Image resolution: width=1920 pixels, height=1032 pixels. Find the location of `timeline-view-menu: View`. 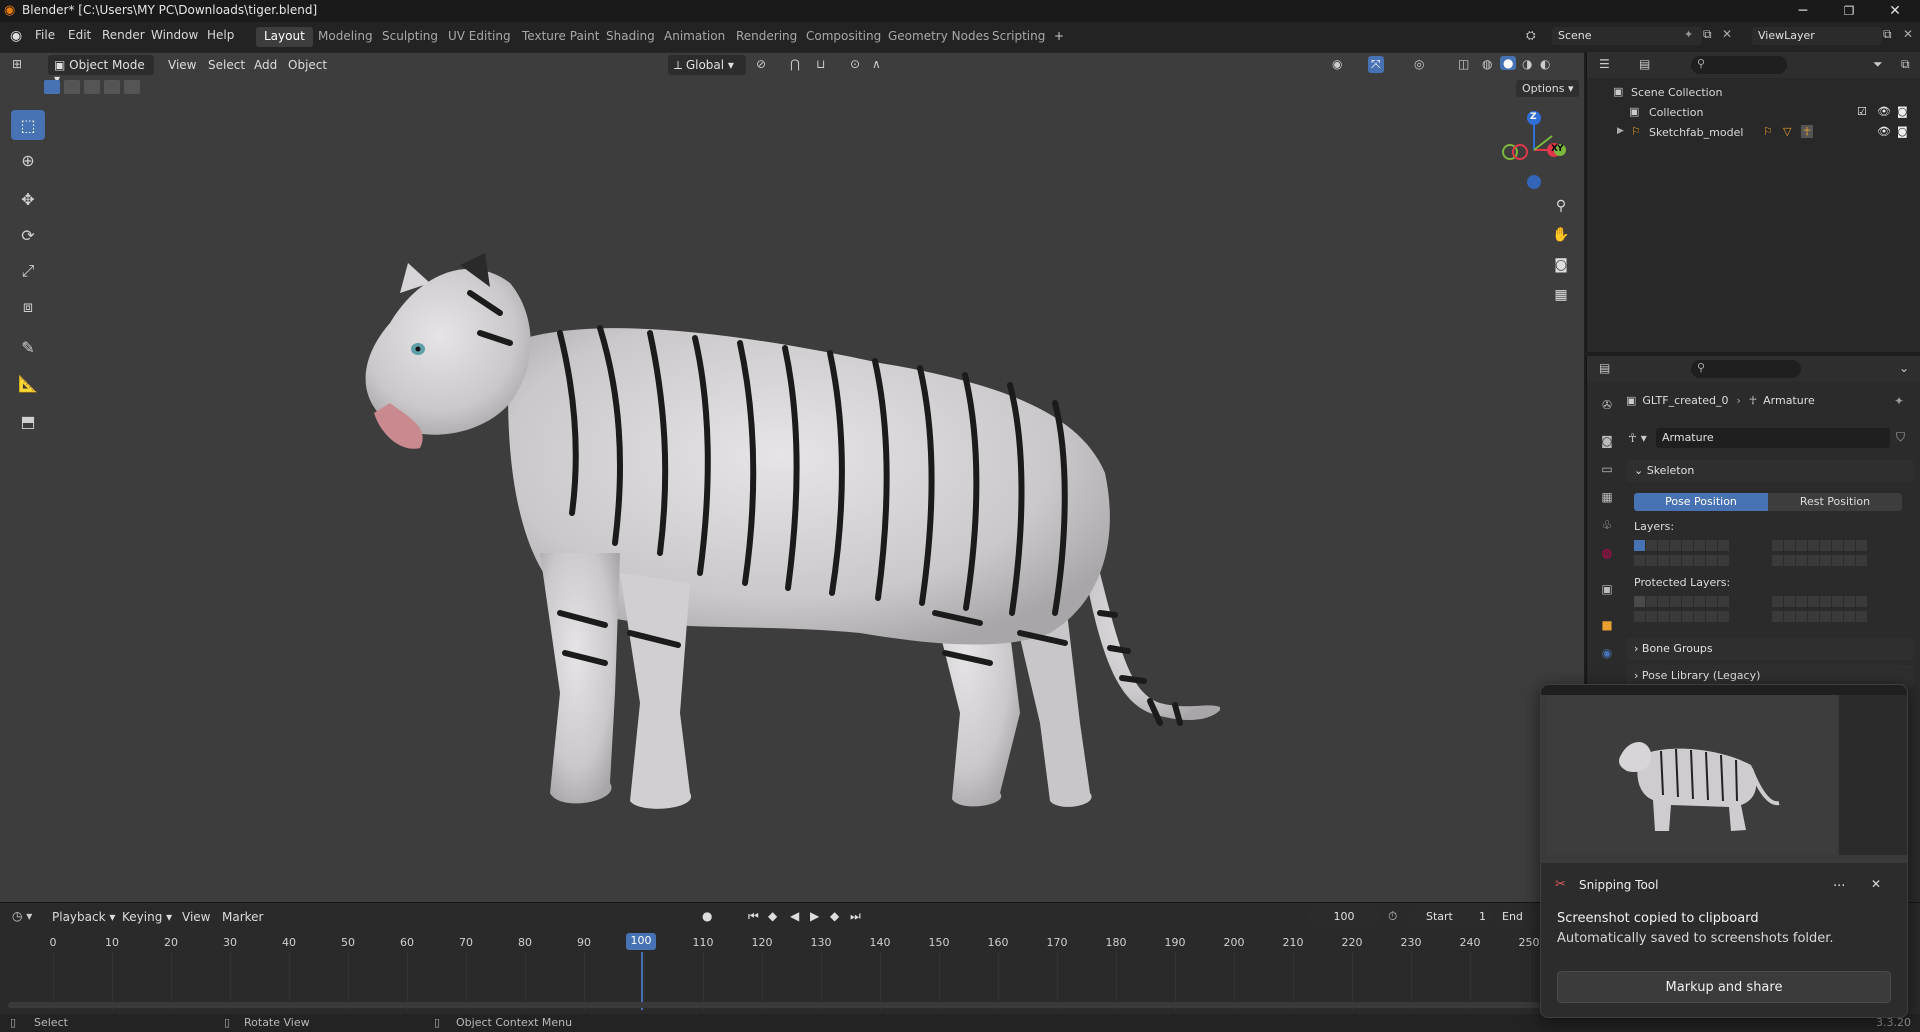

timeline-view-menu: View is located at coordinates (196, 917).